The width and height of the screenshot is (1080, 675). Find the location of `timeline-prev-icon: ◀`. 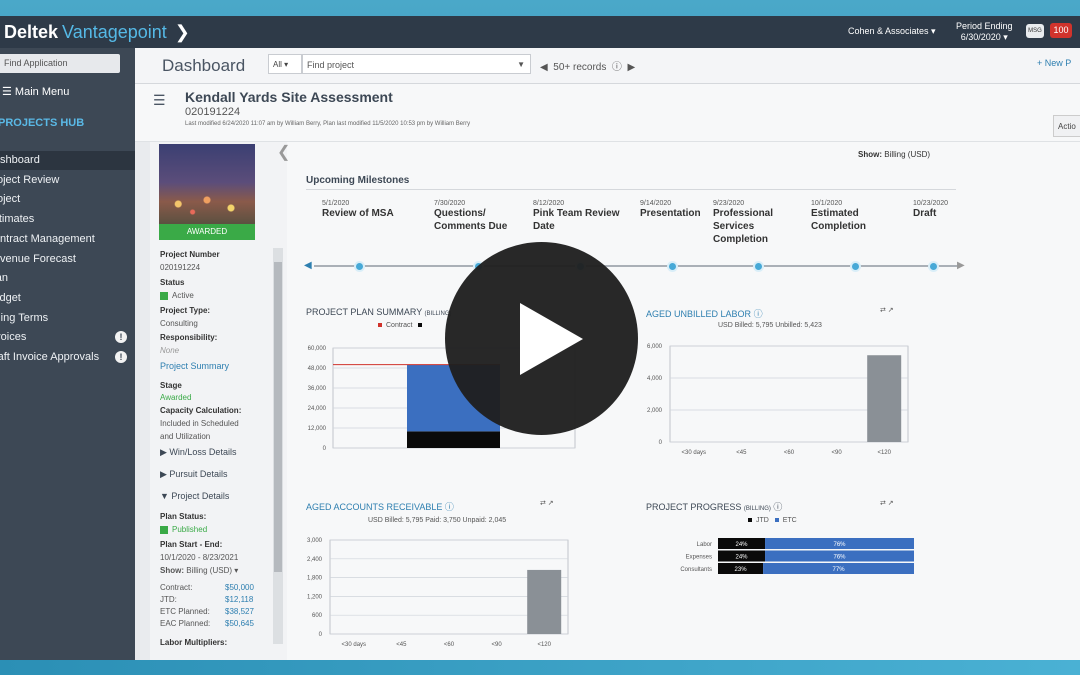

timeline-prev-icon: ◀ is located at coordinates (308, 265).